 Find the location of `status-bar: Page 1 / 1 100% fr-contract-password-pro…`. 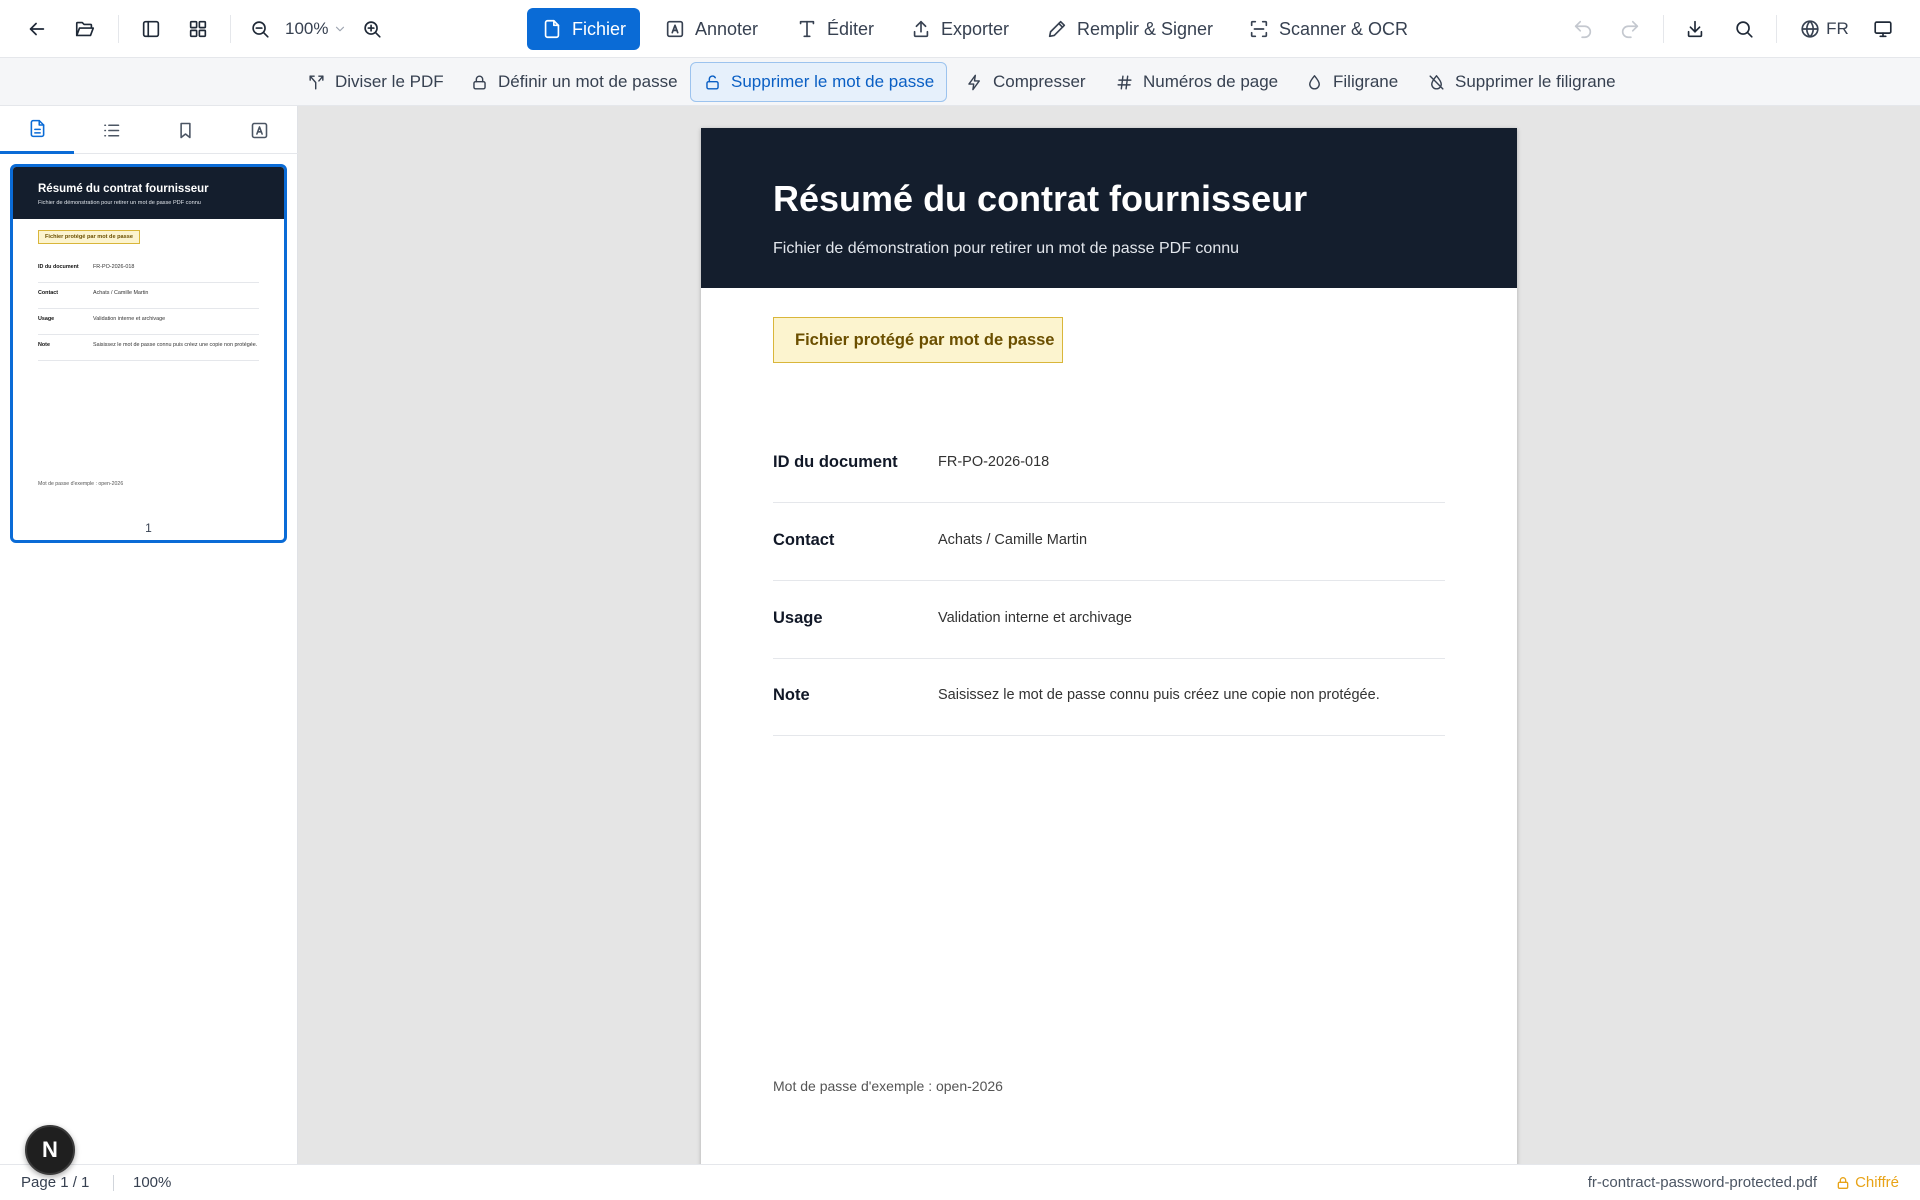

status-bar: Page 1 / 1 100% fr-contract-password-pro… is located at coordinates (960, 1182).